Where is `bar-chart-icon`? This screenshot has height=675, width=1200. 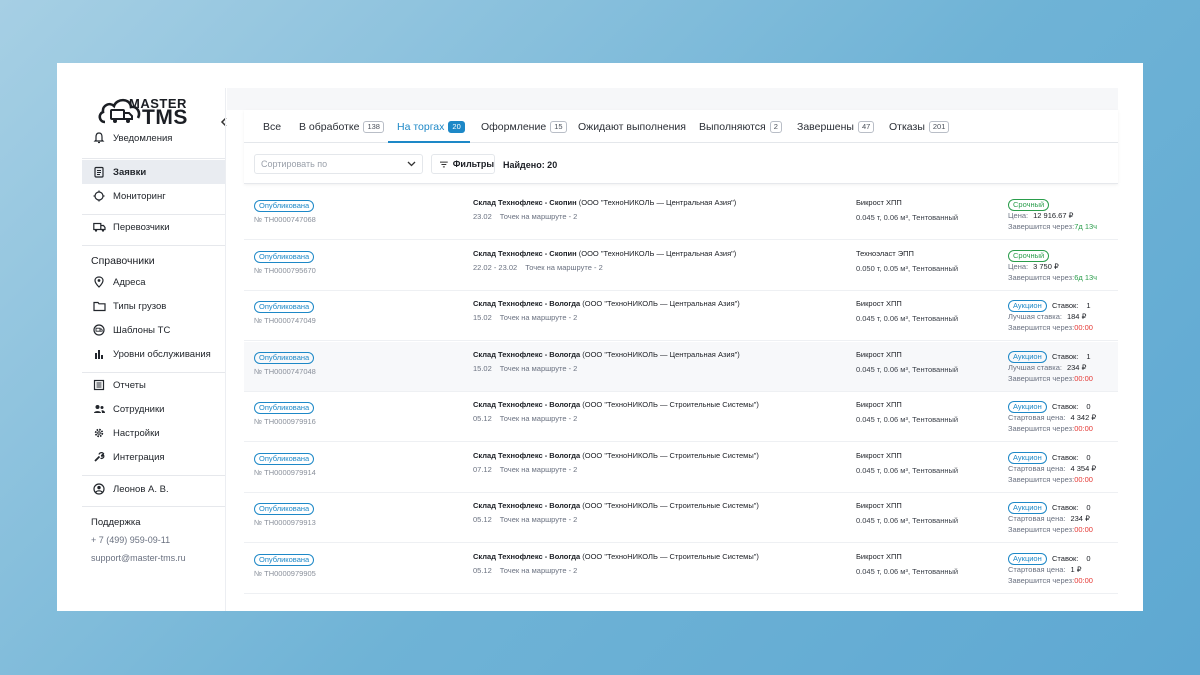
bar-chart-icon is located at coordinates (99, 354).